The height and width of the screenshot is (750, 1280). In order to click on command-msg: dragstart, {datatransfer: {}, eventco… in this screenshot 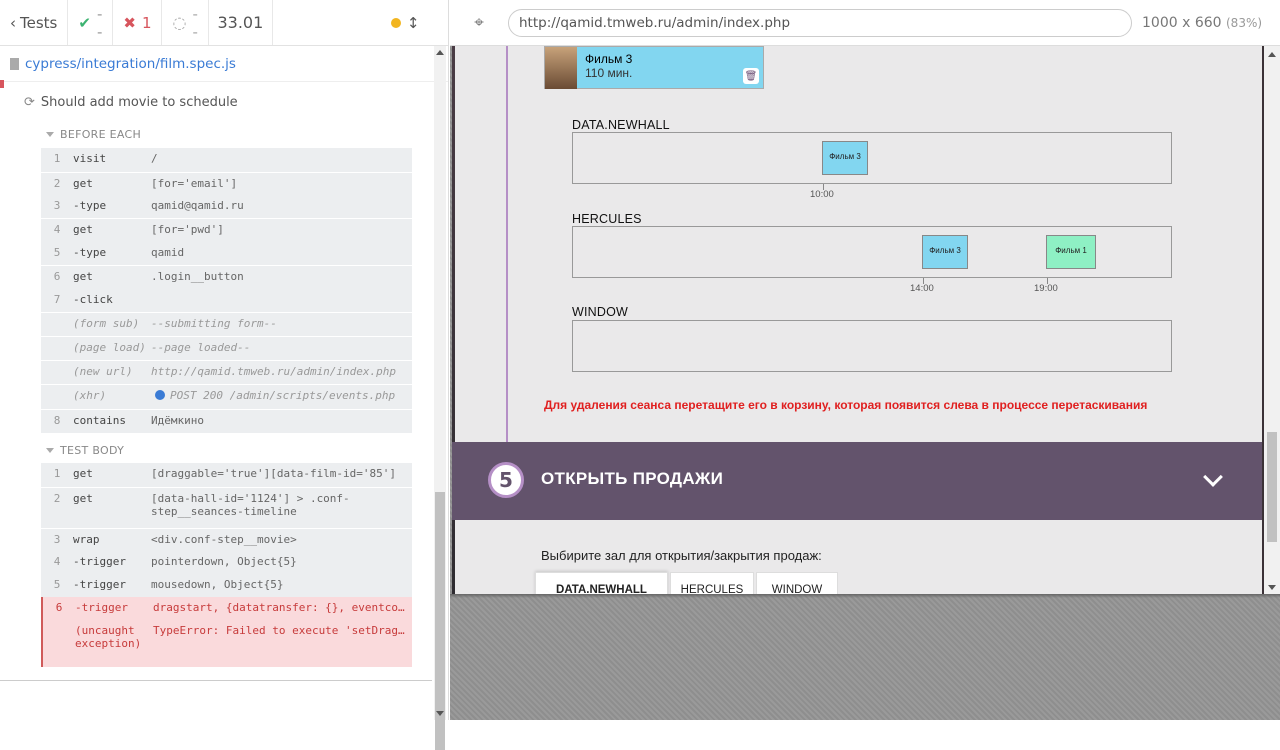, I will do `click(279, 607)`.